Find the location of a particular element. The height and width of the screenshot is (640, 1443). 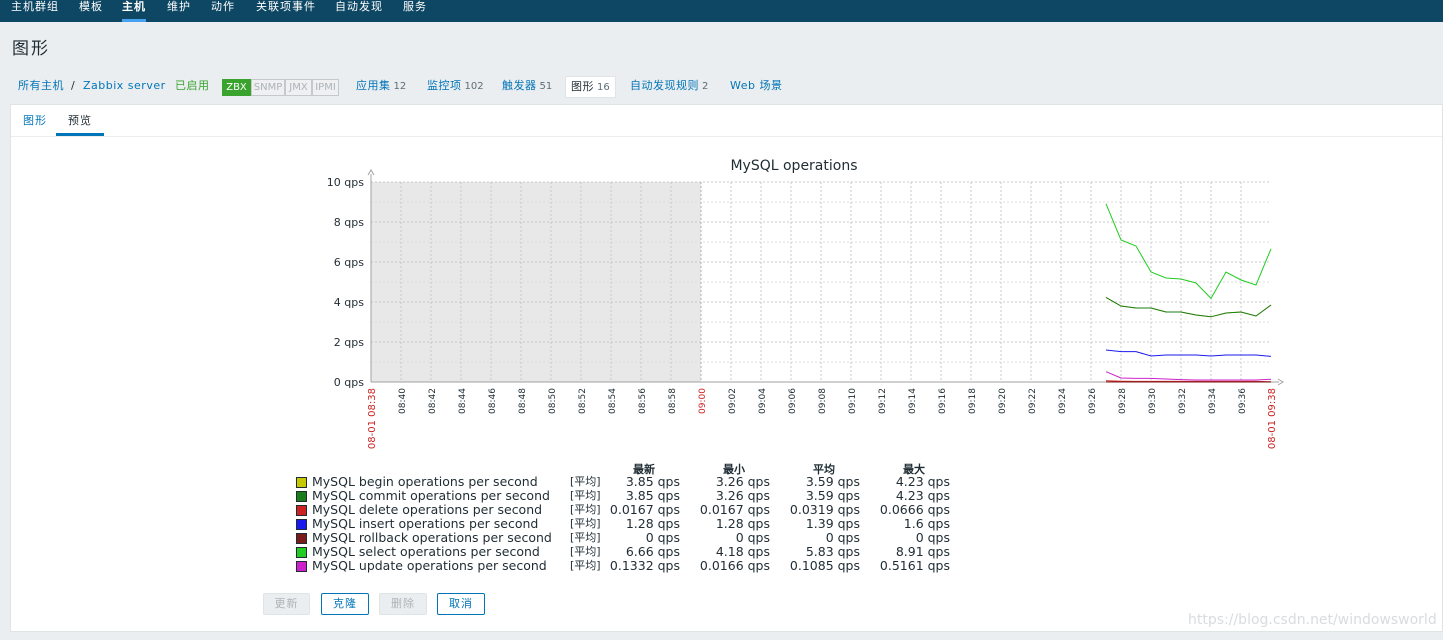

y-tick-label: 4 qps is located at coordinates (349, 302).